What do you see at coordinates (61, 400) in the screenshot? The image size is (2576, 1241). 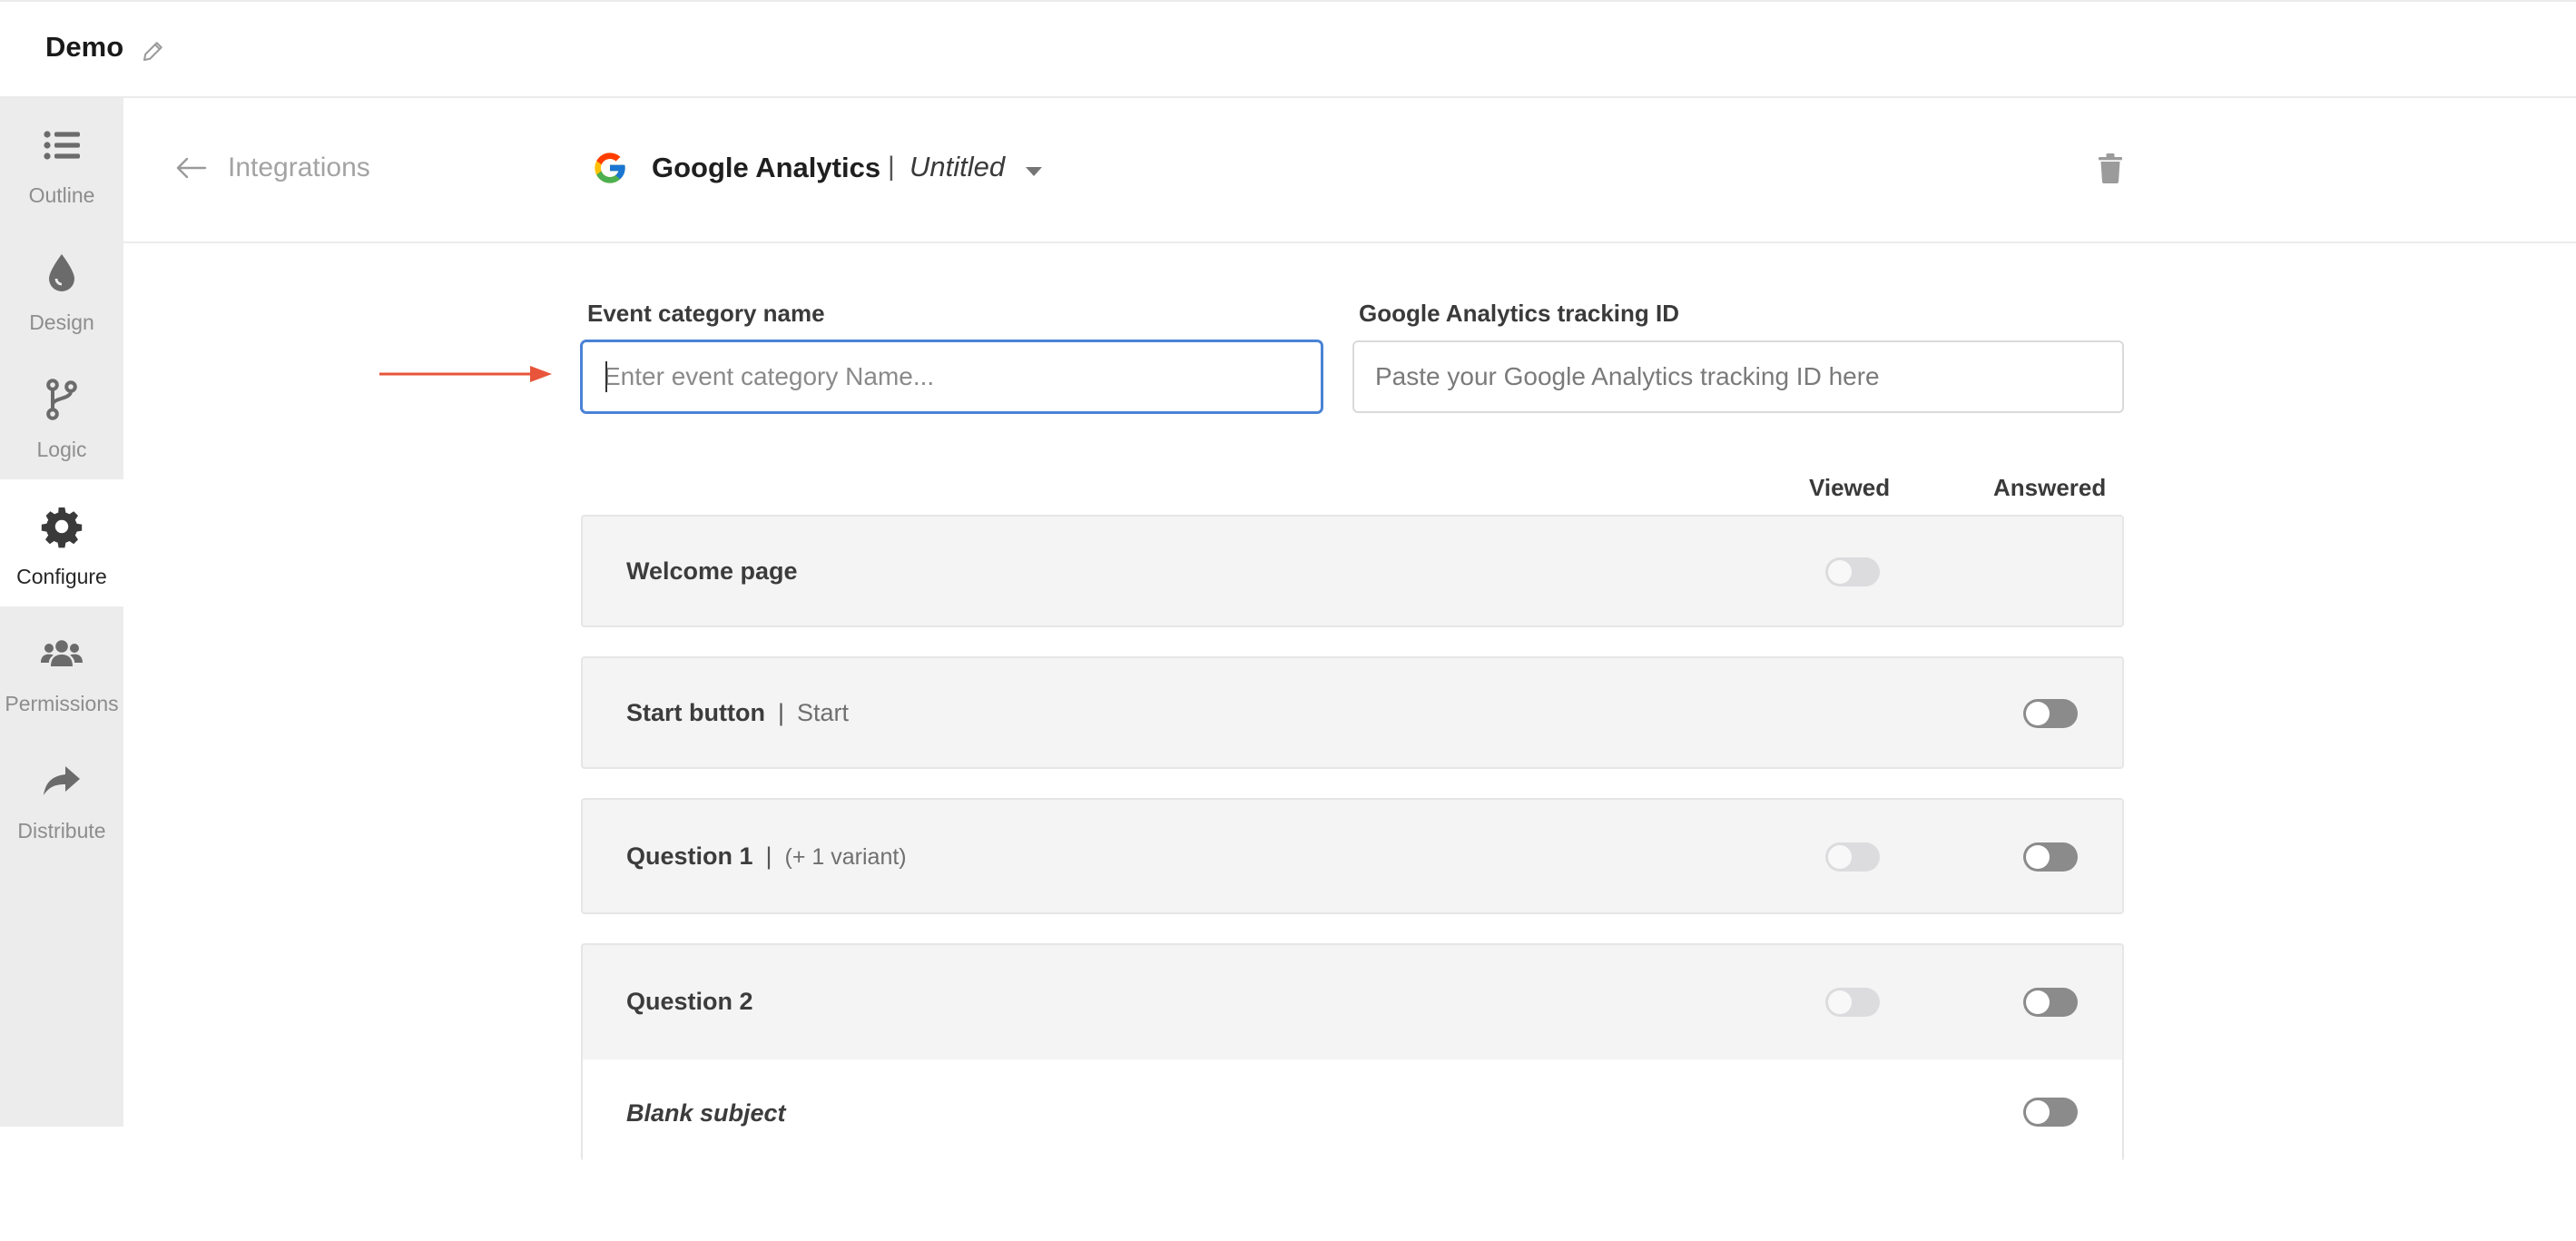 I see `branch-icon` at bounding box center [61, 400].